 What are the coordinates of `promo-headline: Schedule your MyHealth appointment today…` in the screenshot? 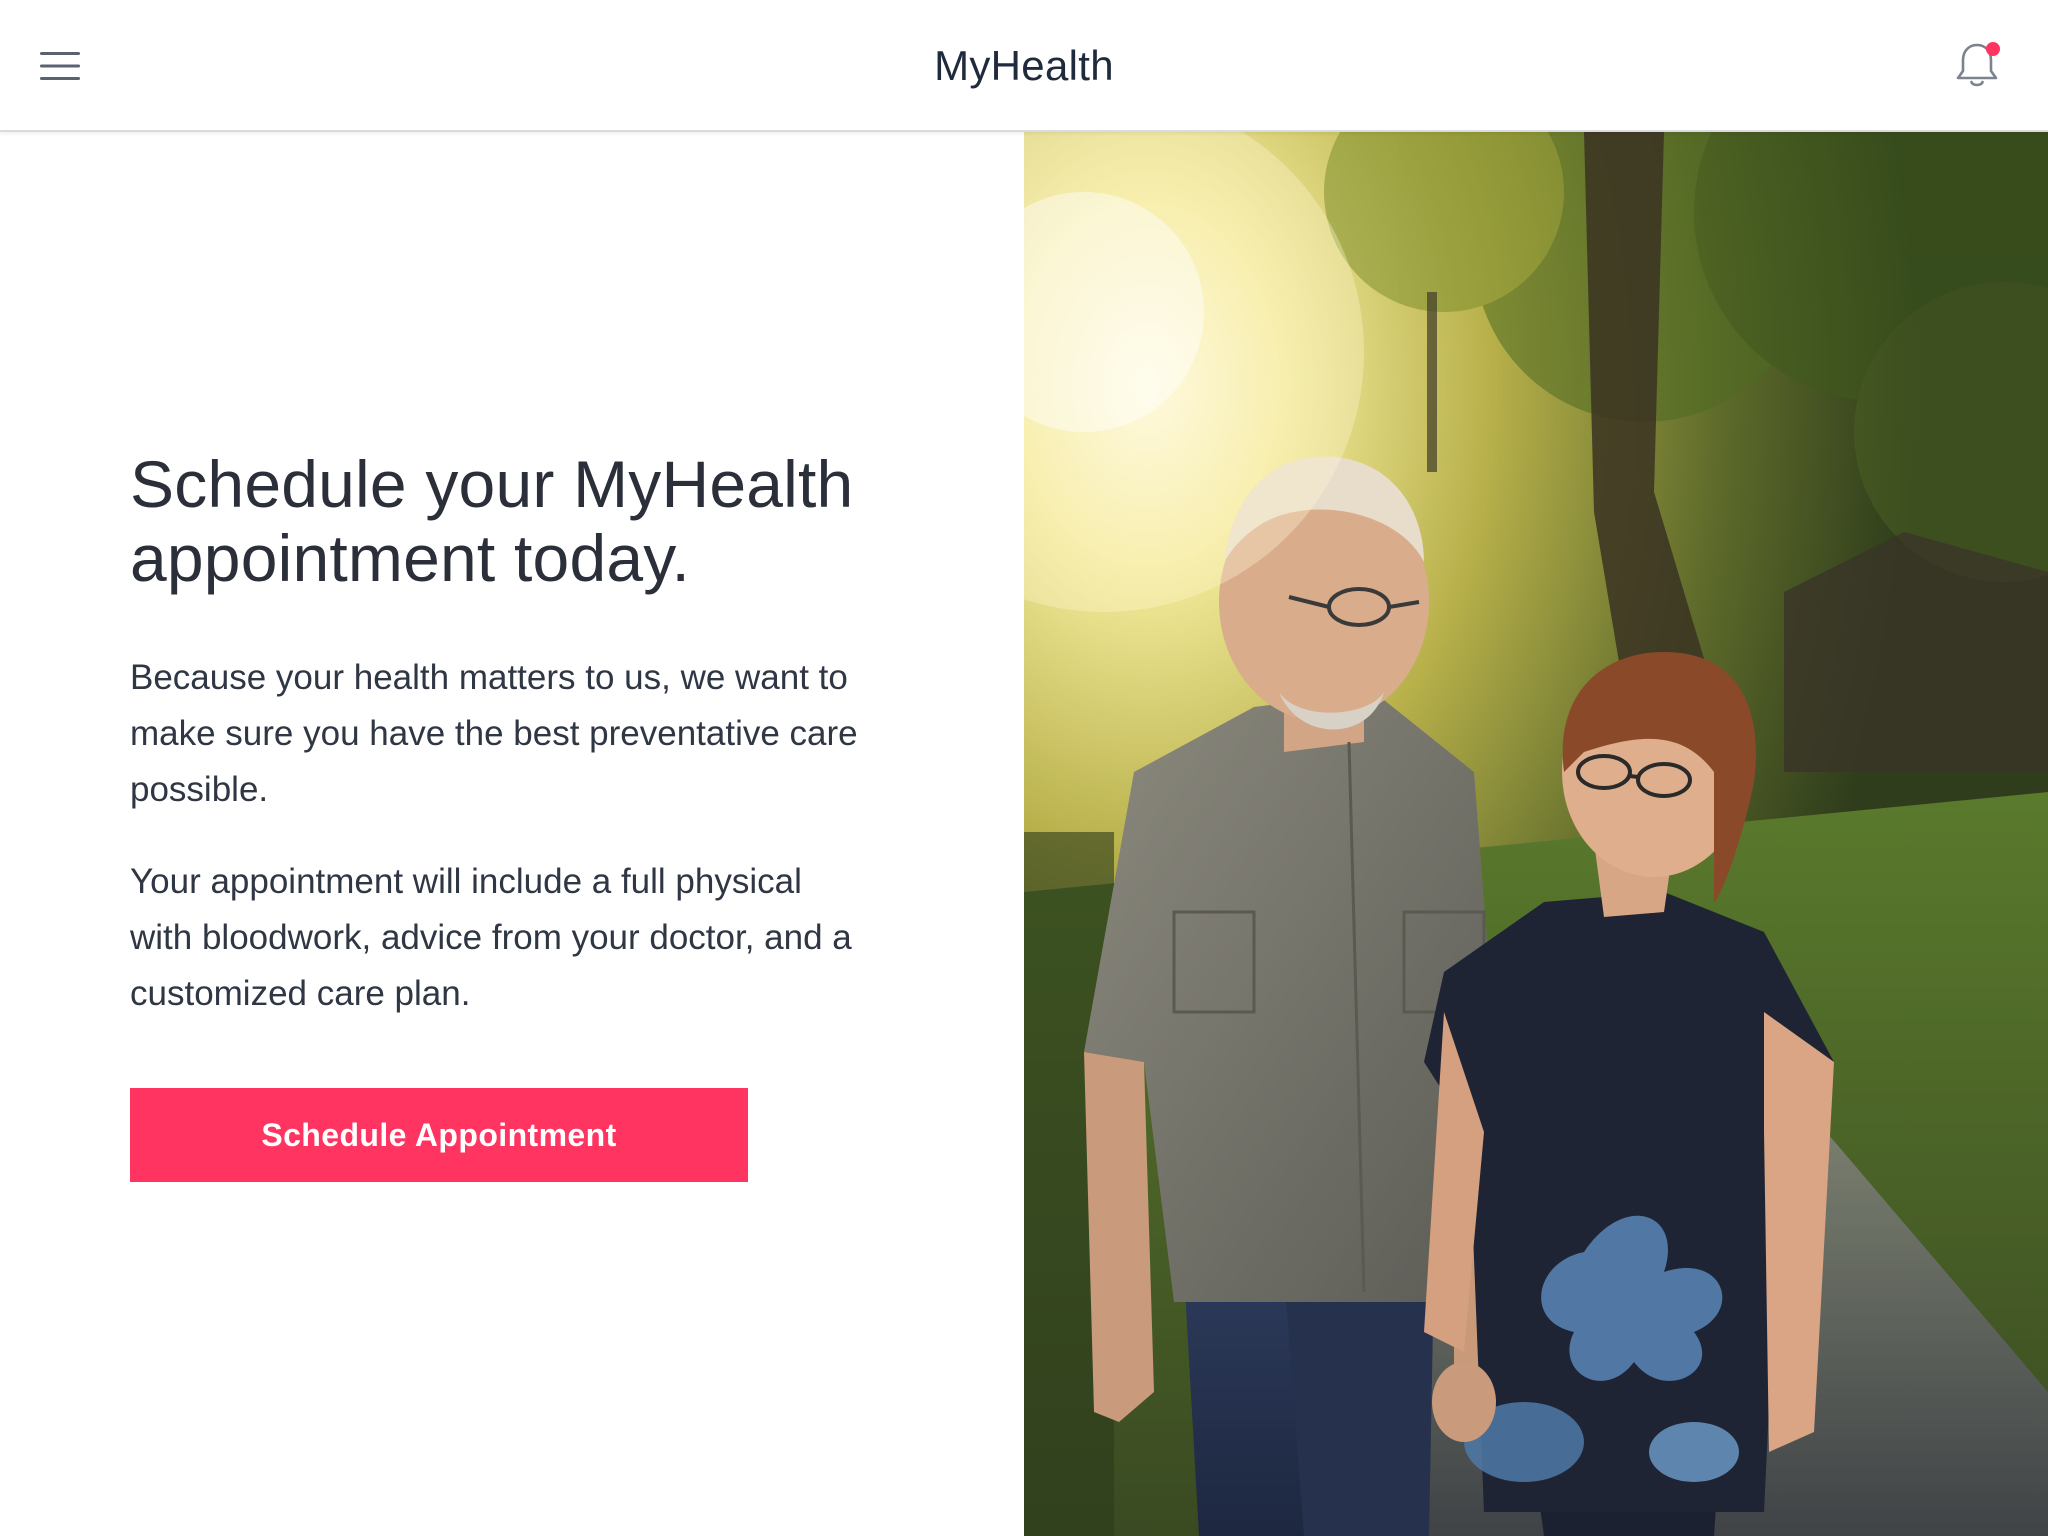 It's located at (492, 521).